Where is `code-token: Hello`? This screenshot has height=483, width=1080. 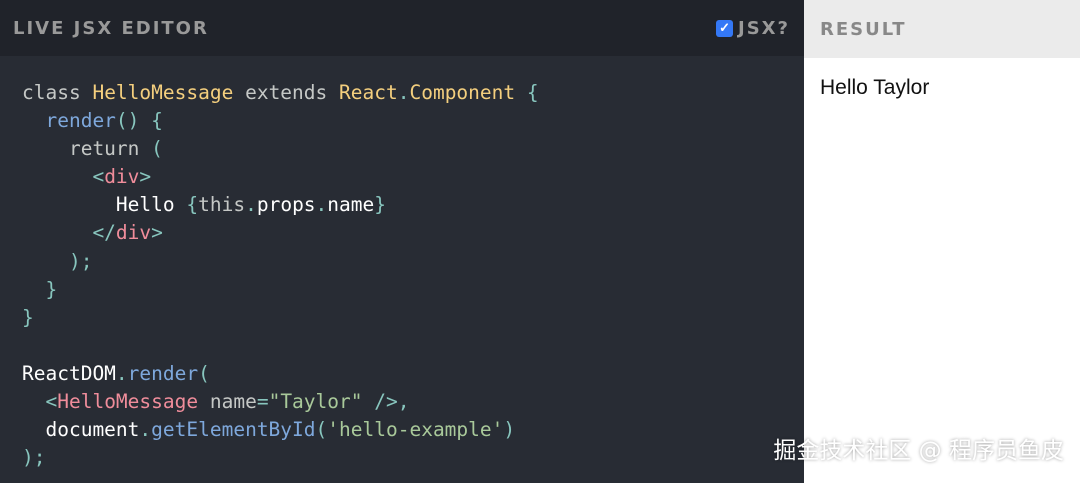
code-token: Hello is located at coordinates (104, 205).